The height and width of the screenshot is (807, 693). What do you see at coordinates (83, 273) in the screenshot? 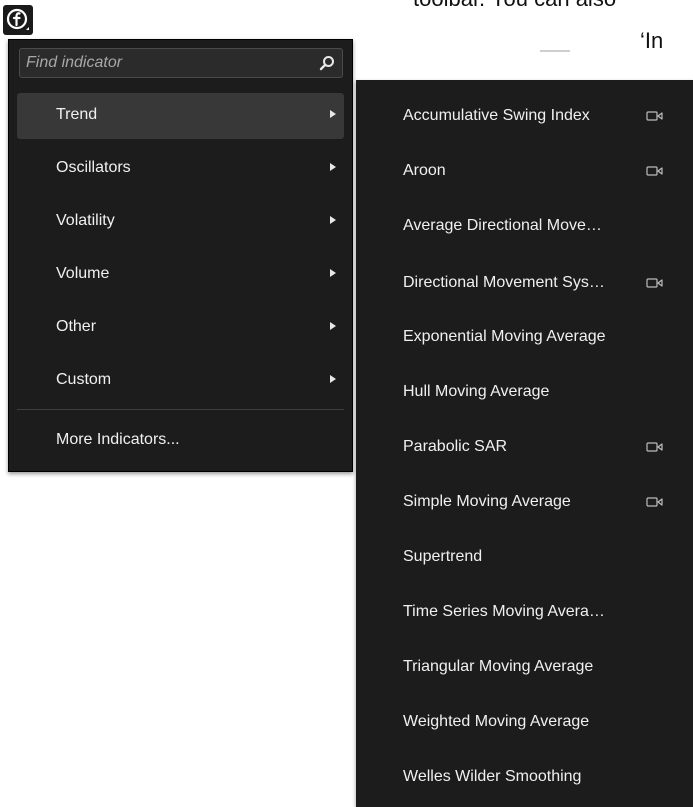
I see `category-label: Volume` at bounding box center [83, 273].